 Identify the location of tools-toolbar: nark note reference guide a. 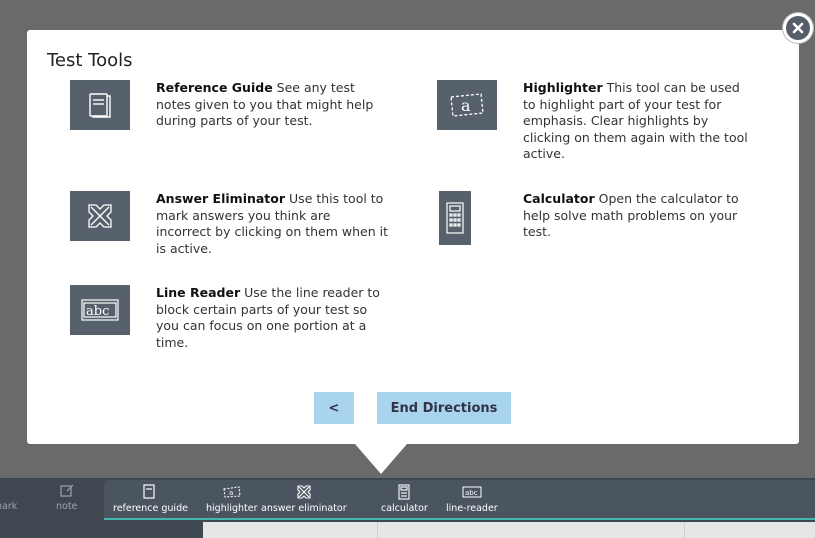
(407, 500).